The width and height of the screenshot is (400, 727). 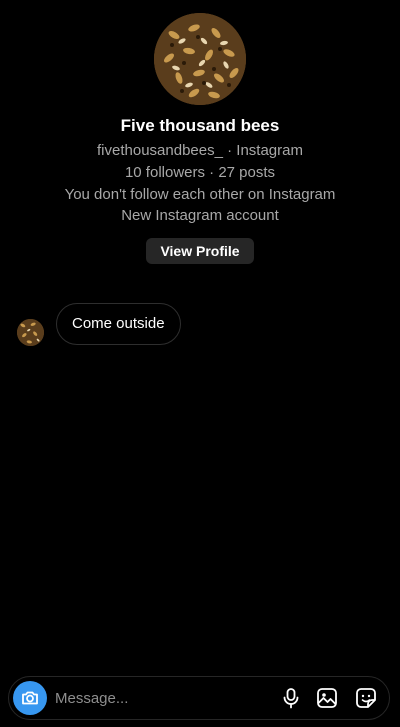 I want to click on message-input, so click(x=155, y=698).